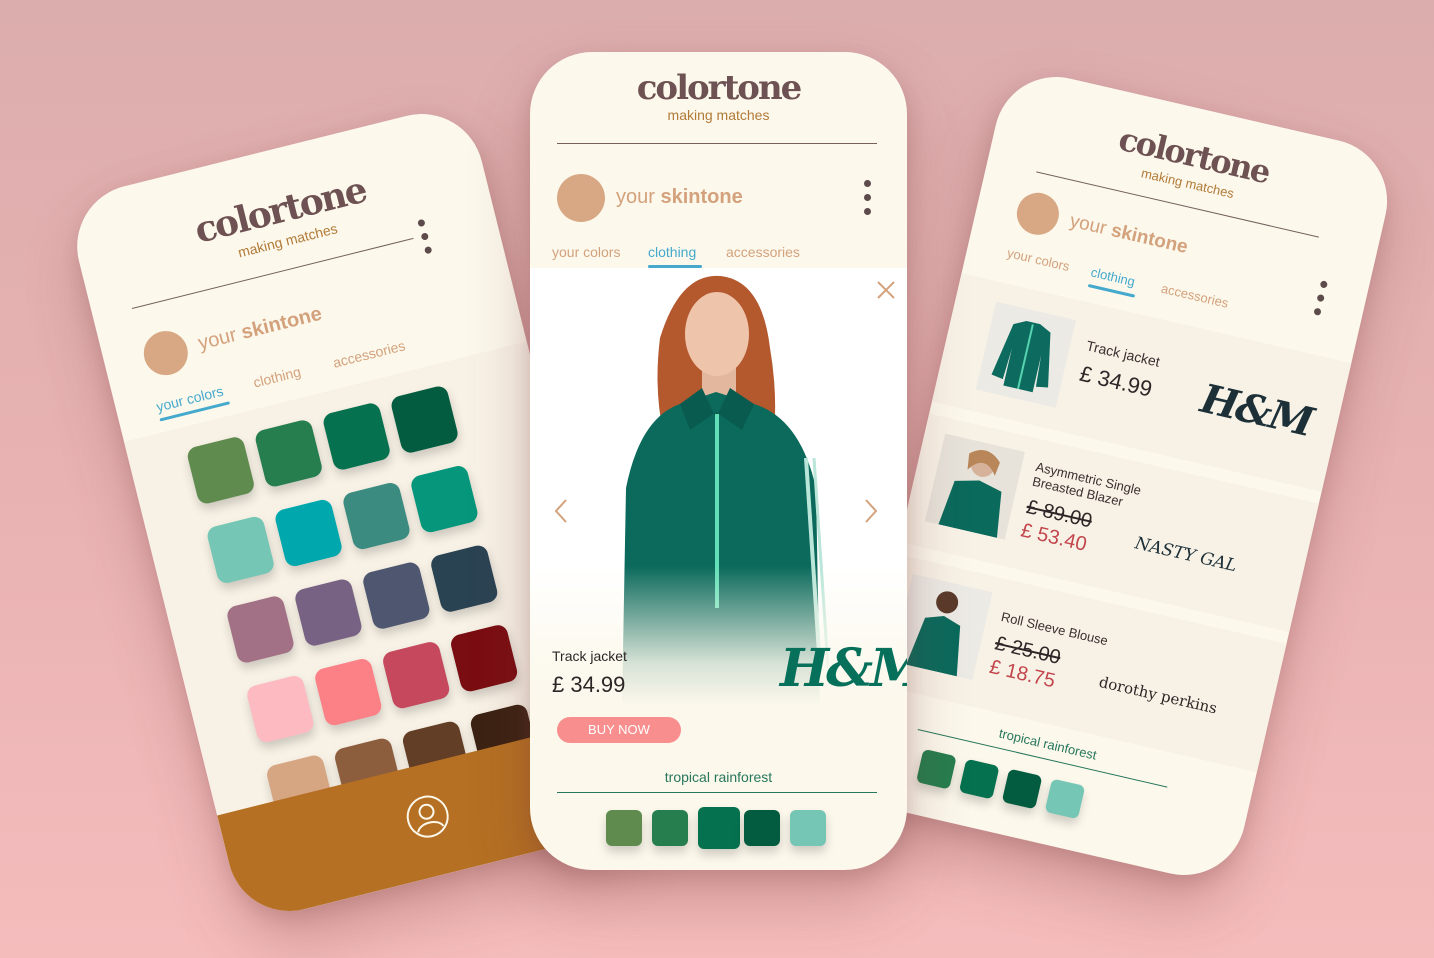  I want to click on buy-now-button: BUY NOW, so click(619, 730).